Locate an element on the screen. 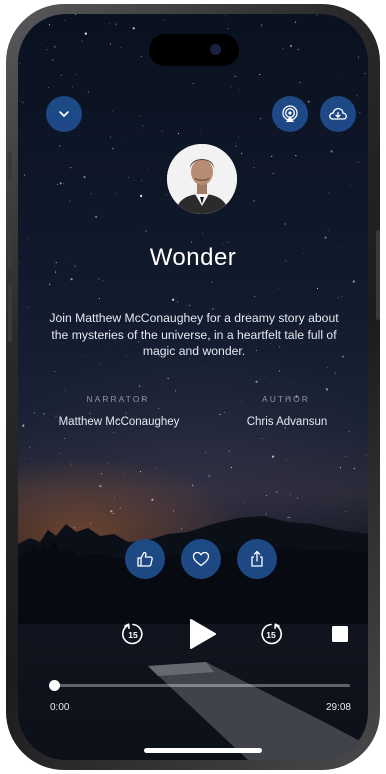 Image resolution: width=386 pixels, height=774 pixels. stop-button is located at coordinates (340, 634).